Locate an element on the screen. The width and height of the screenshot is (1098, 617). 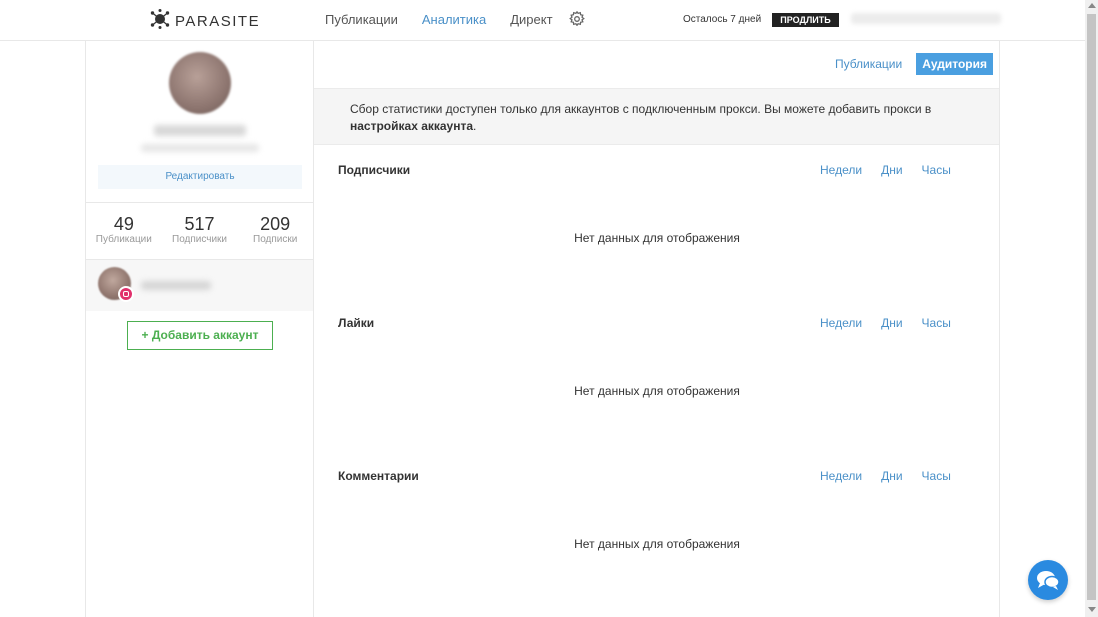
stat-following: 209 Подписки is located at coordinates (275, 231).